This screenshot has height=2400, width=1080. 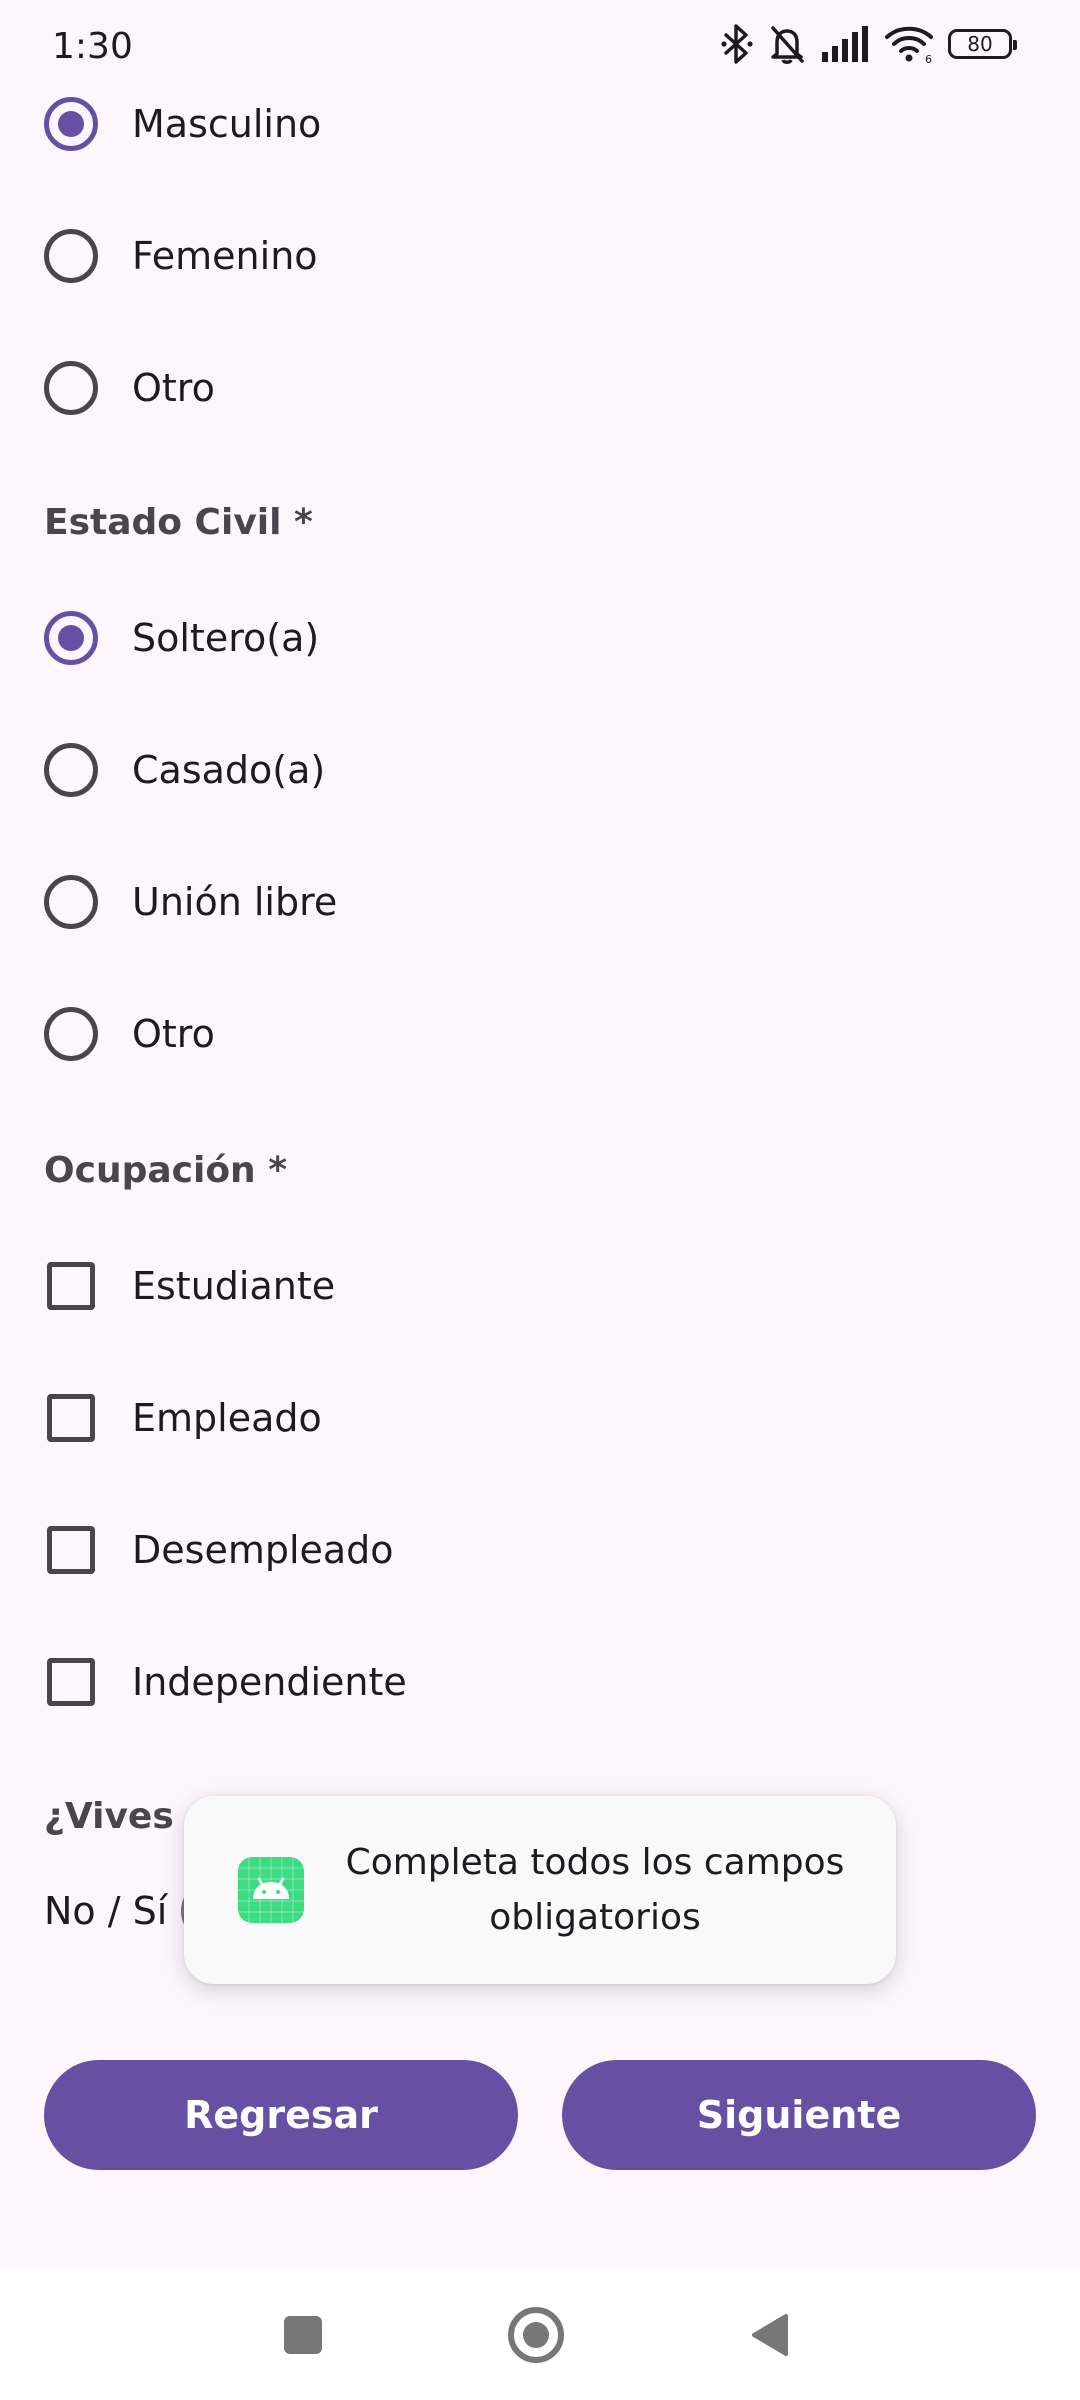 I want to click on next-button: Siguiente, so click(x=799, y=2115).